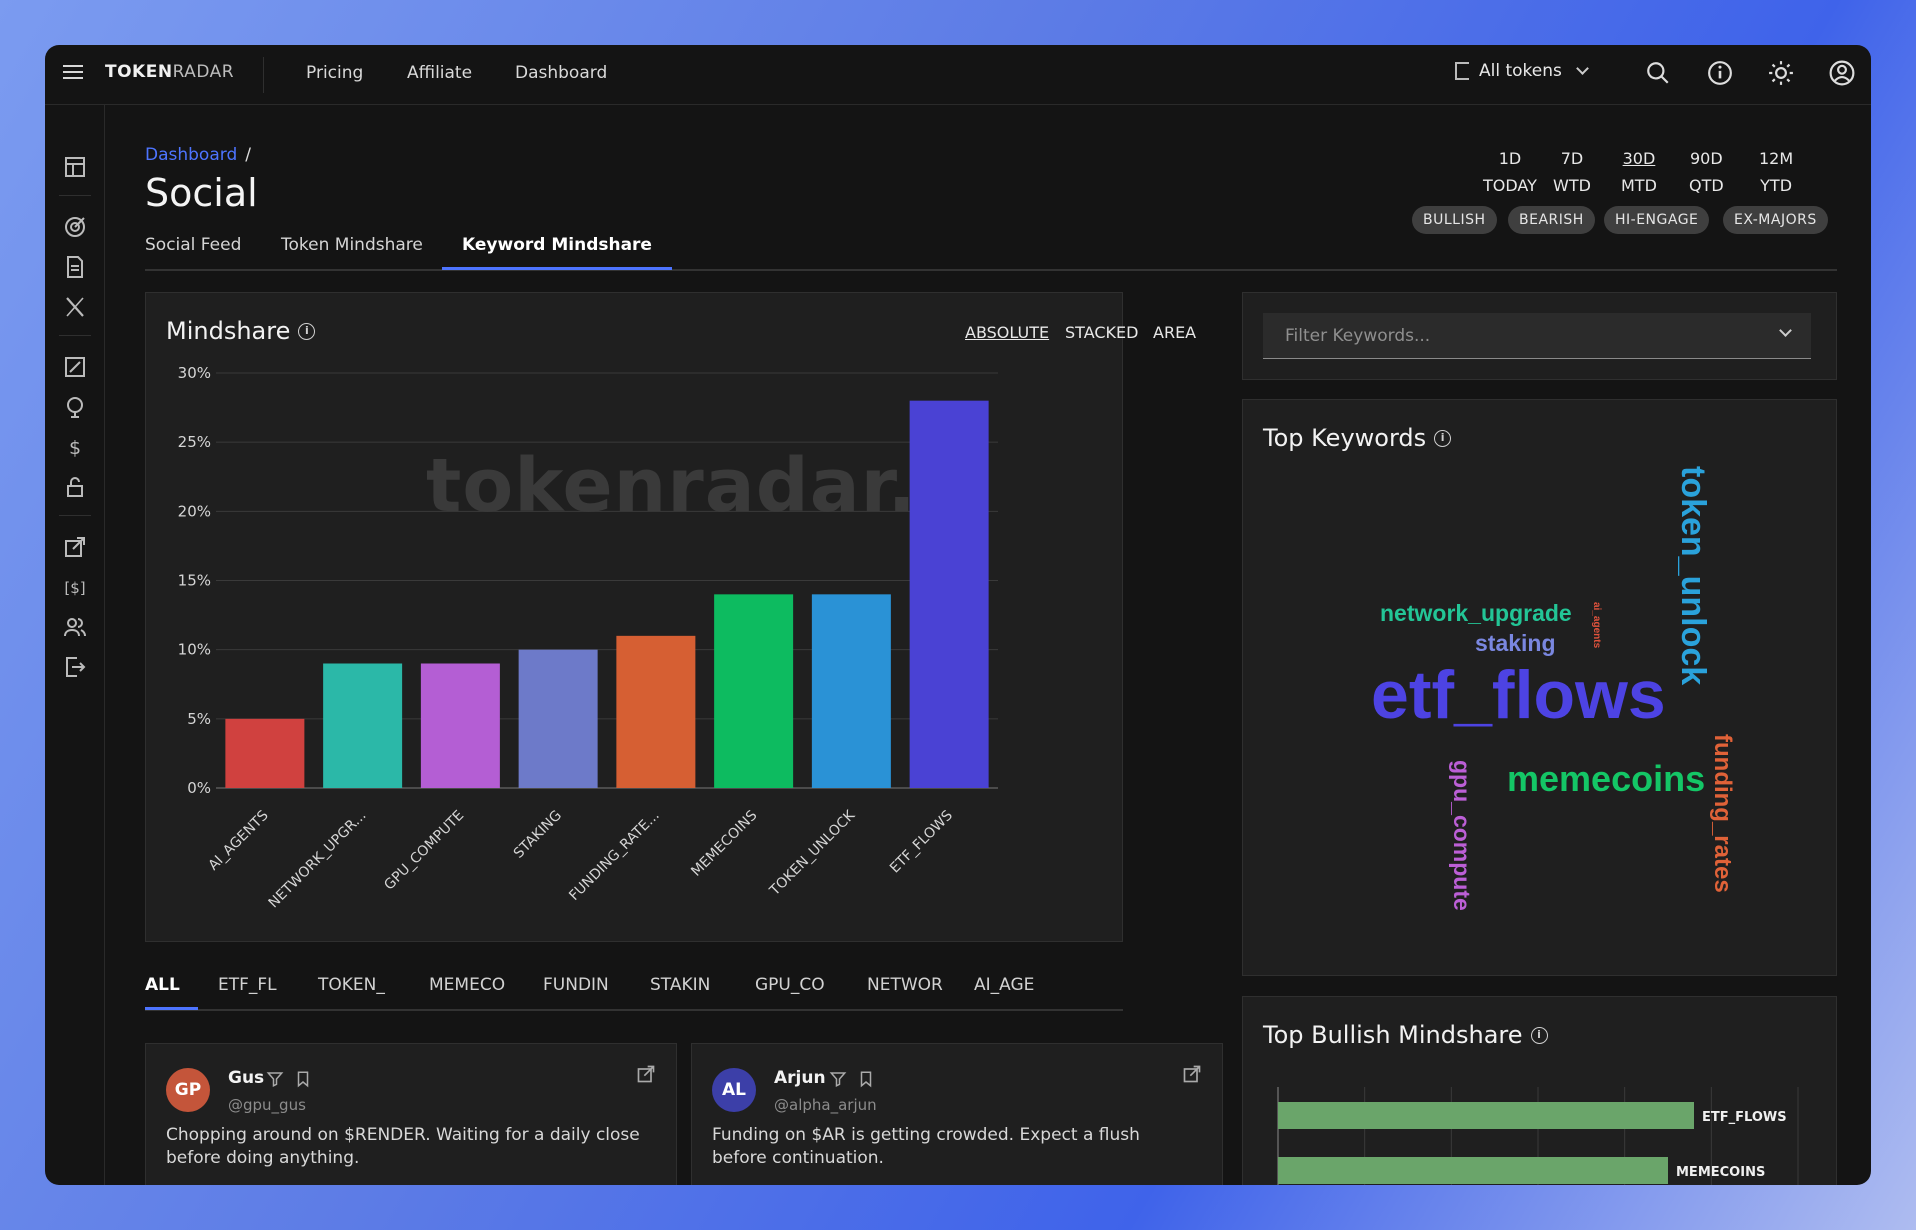 The image size is (1916, 1230). Describe the element at coordinates (1842, 73) in the screenshot. I see `user-account-icon` at that location.